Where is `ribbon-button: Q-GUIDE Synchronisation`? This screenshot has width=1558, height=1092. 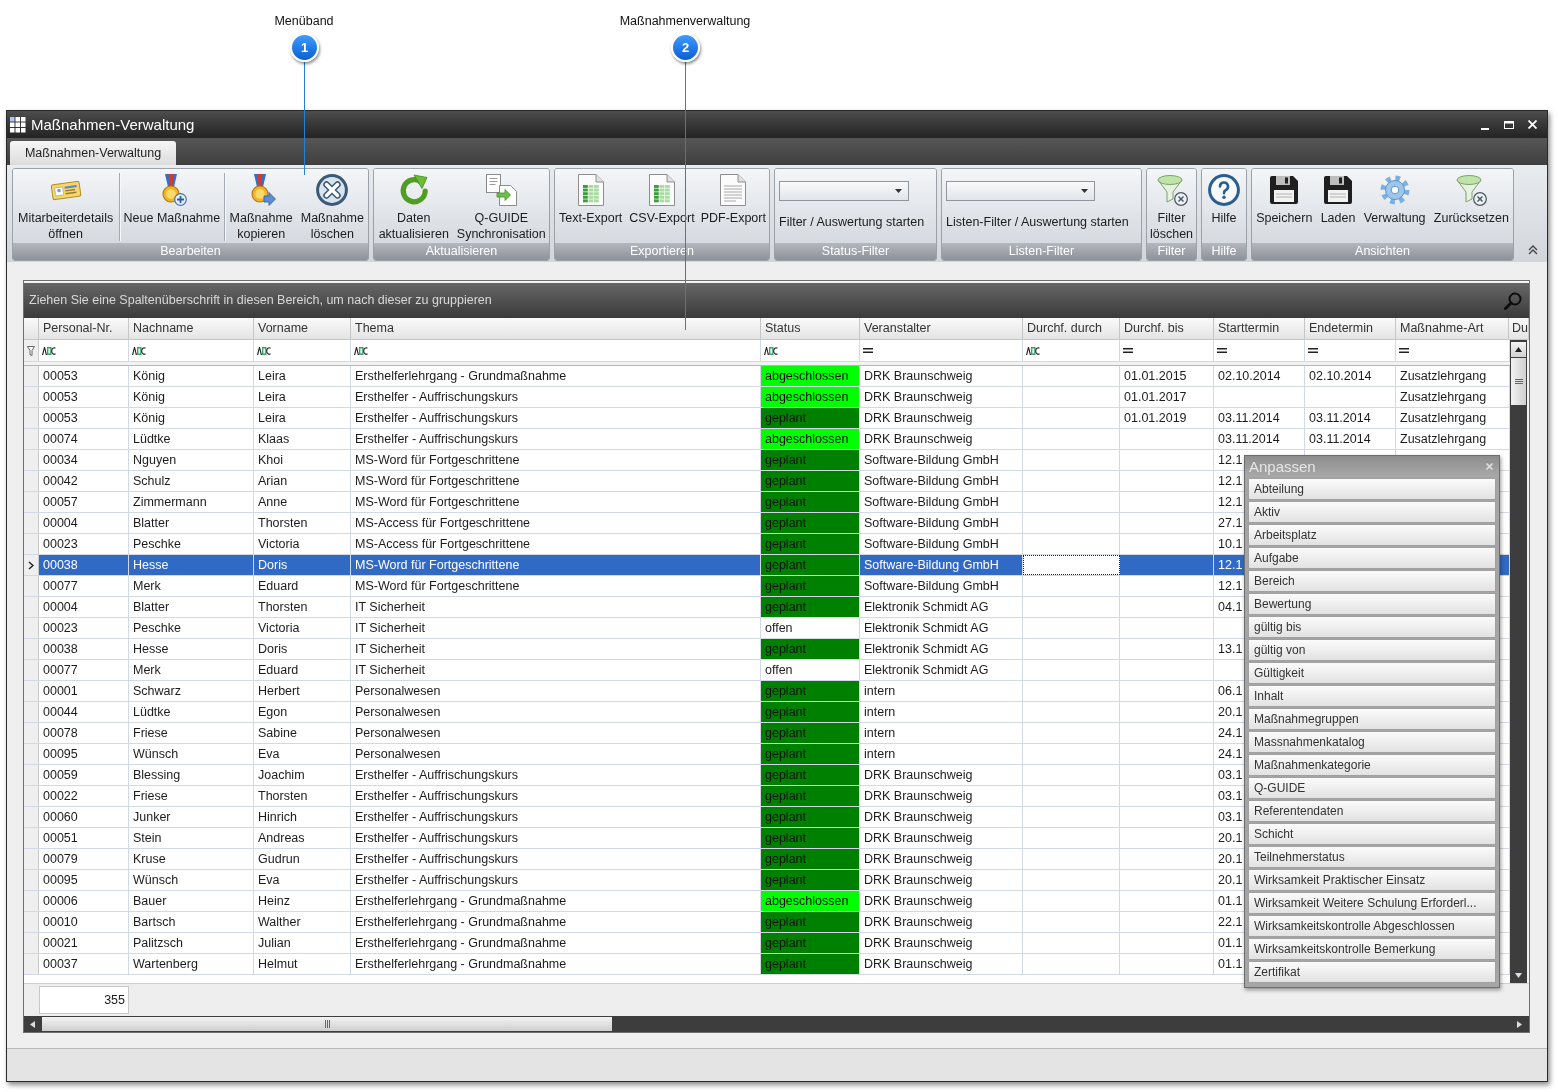
ribbon-button: Q-GUIDE Synchronisation is located at coordinates (501, 205).